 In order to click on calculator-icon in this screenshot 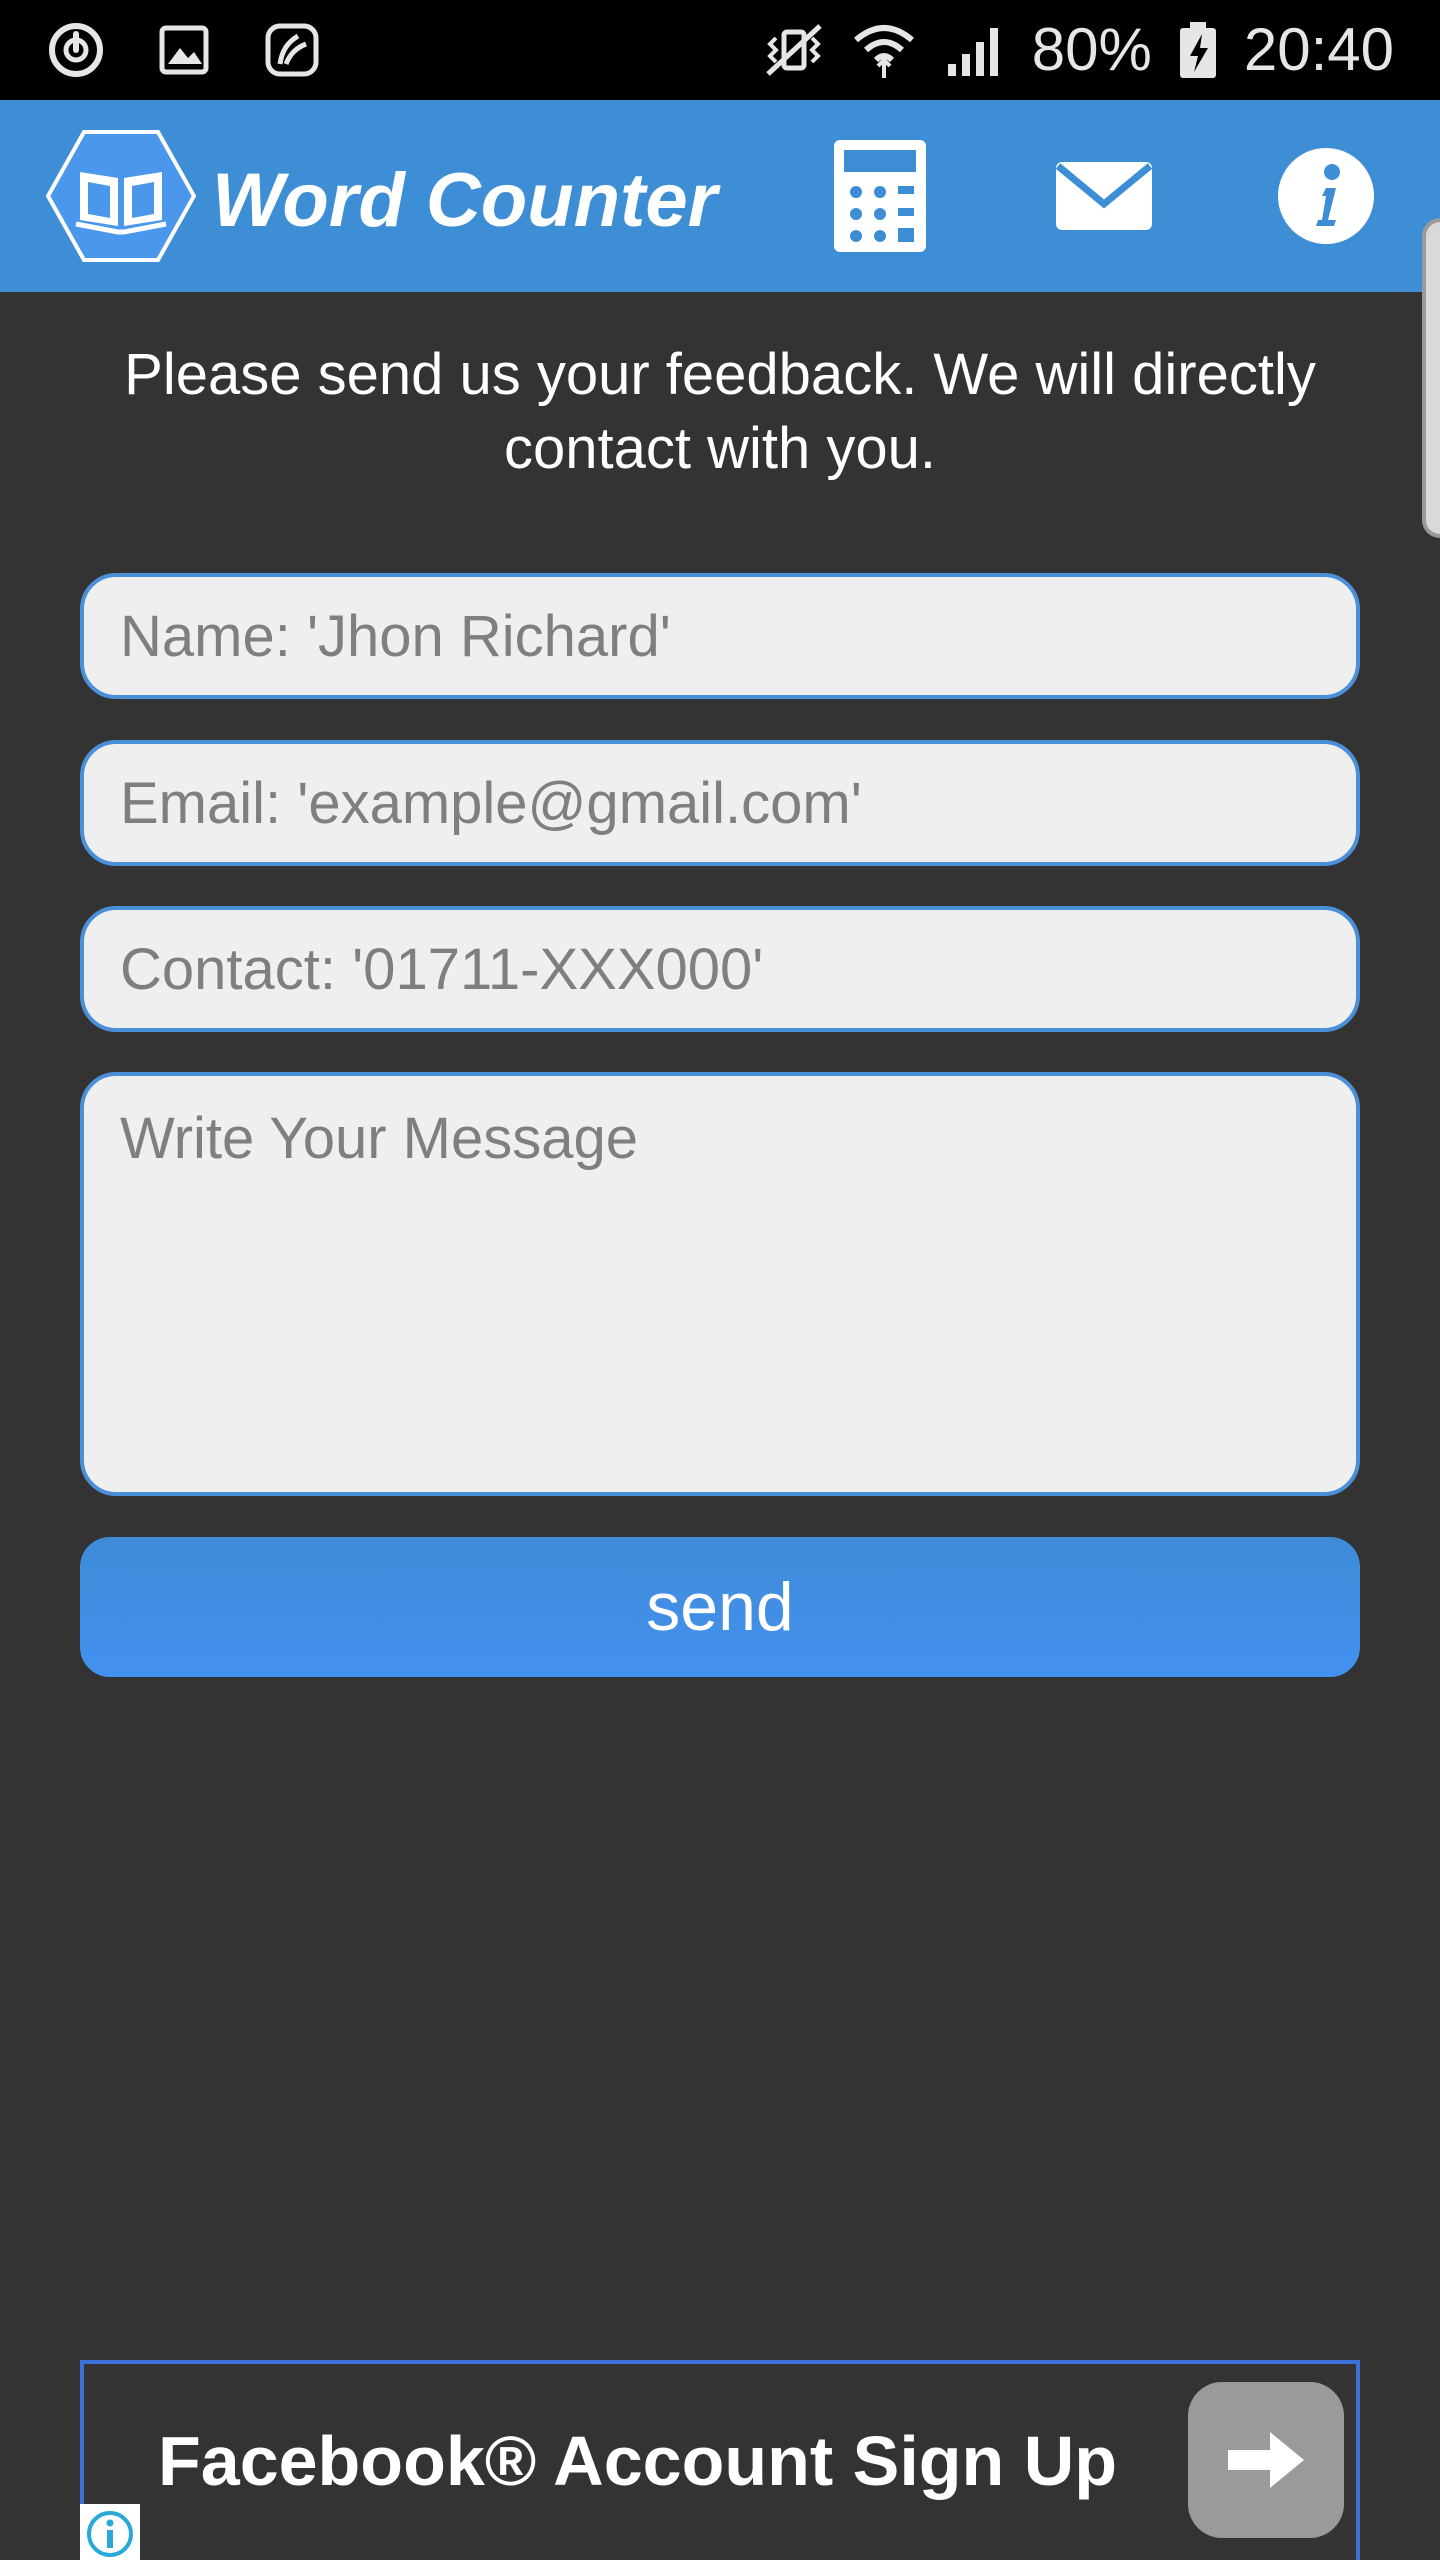, I will do `click(880, 196)`.